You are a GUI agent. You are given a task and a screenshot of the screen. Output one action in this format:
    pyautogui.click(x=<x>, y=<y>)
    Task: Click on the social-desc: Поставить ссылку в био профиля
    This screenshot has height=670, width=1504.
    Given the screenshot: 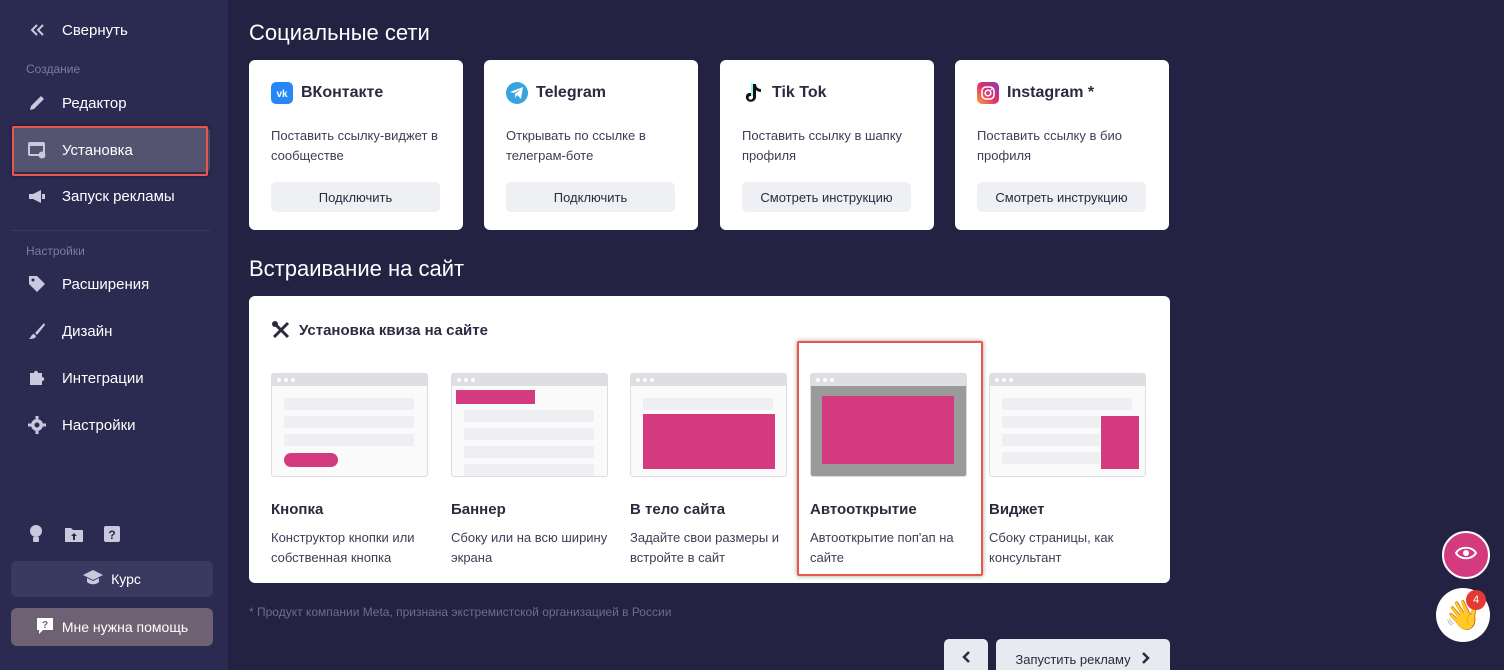 What is the action you would take?
    pyautogui.click(x=1049, y=145)
    